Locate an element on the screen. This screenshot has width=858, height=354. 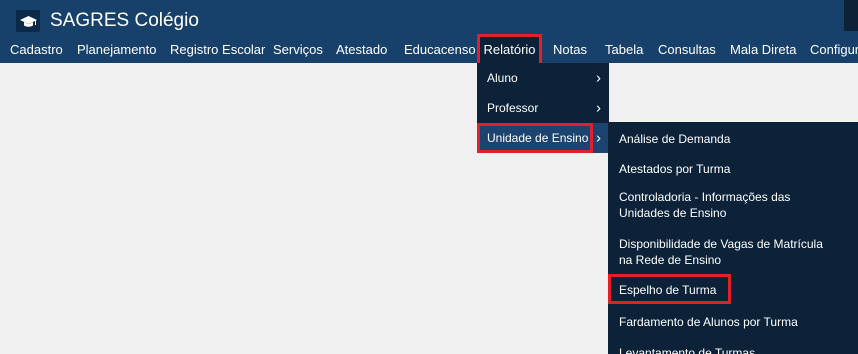
submenu-item-label: Levantamento de Turmas is located at coordinates (687, 350).